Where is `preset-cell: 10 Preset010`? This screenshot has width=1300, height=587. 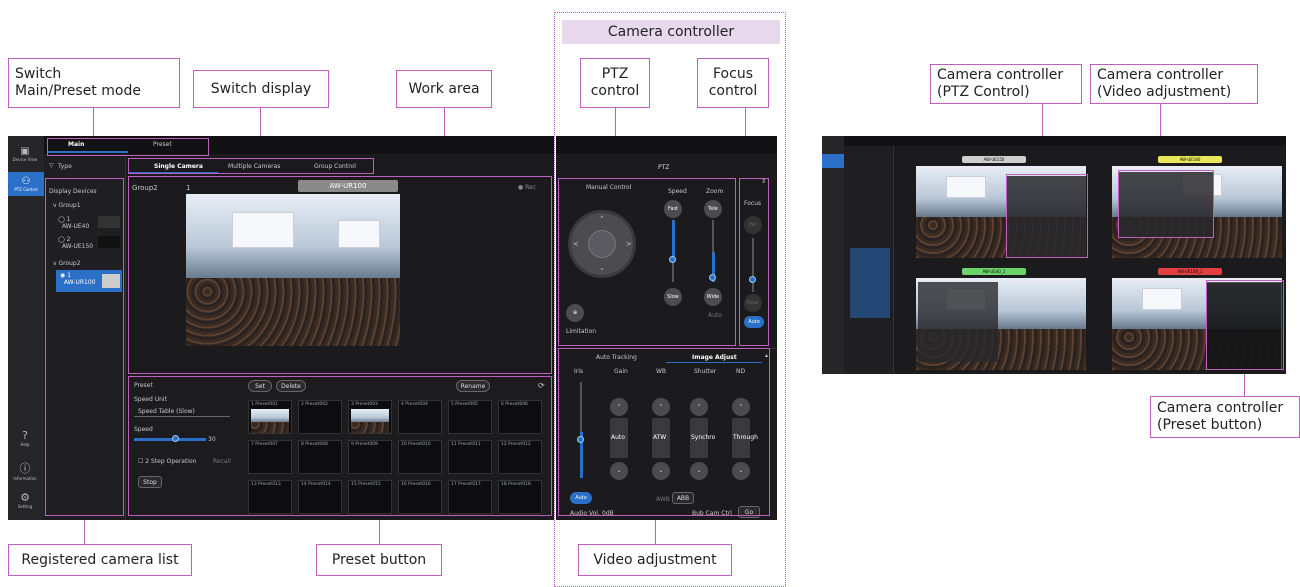 preset-cell: 10 Preset010 is located at coordinates (420, 457).